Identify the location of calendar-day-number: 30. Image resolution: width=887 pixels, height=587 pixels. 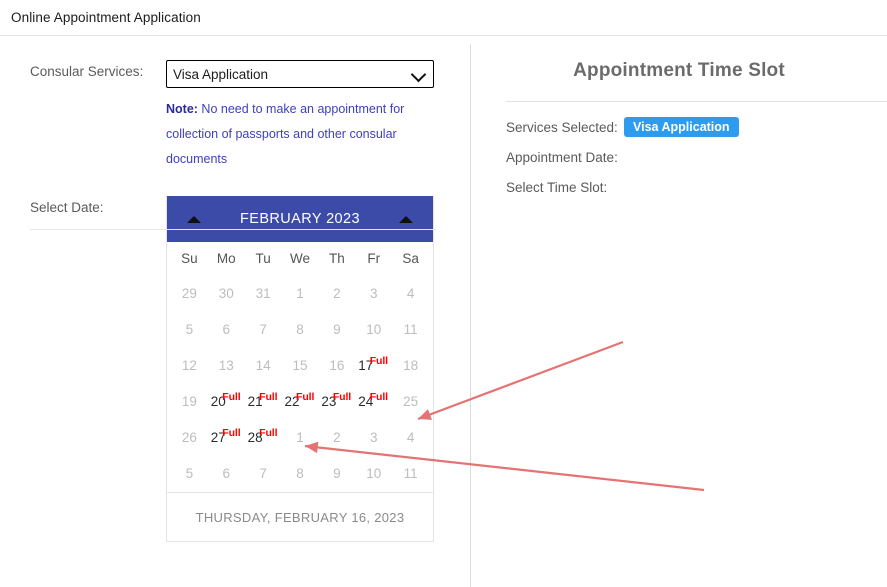
(226, 293).